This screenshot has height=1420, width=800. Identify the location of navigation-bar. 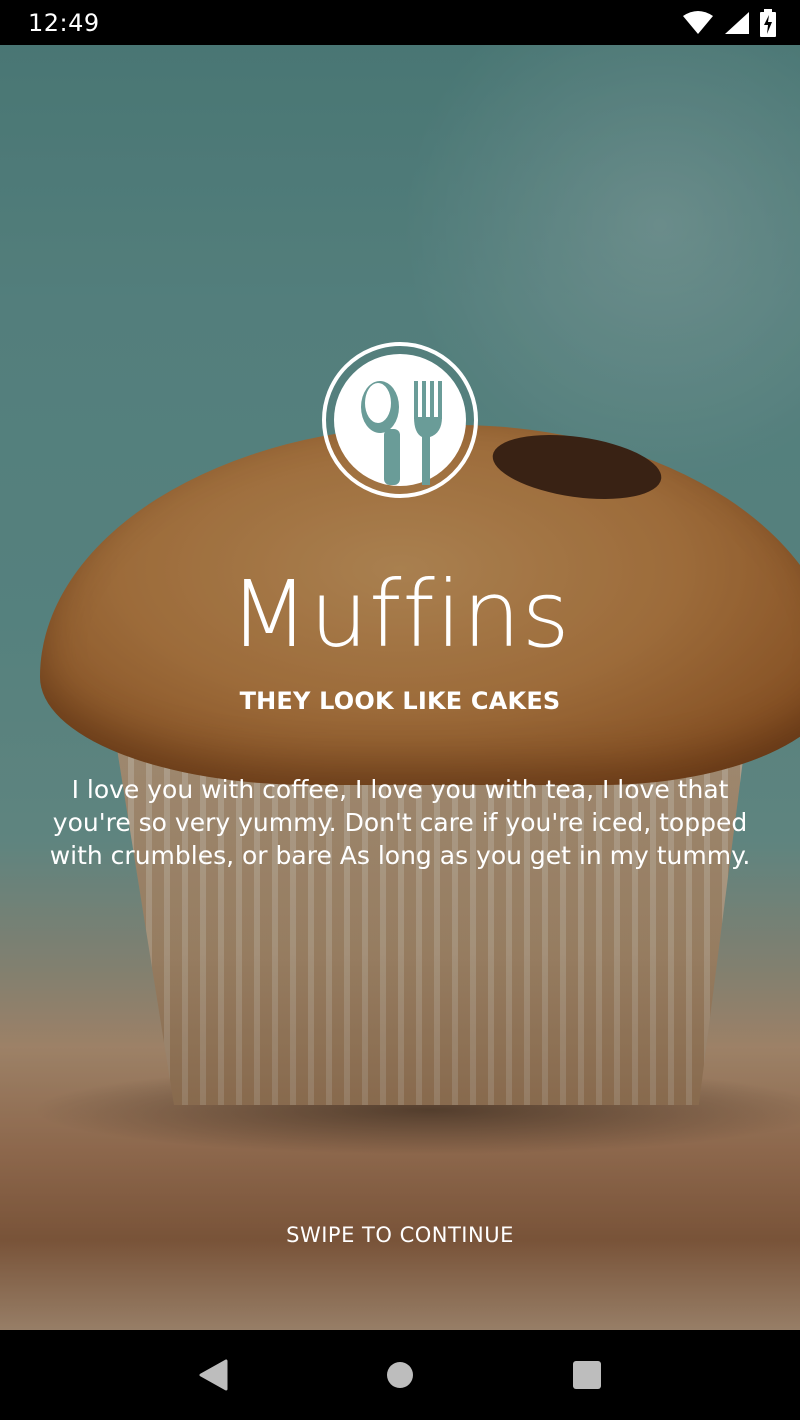
(400, 1375).